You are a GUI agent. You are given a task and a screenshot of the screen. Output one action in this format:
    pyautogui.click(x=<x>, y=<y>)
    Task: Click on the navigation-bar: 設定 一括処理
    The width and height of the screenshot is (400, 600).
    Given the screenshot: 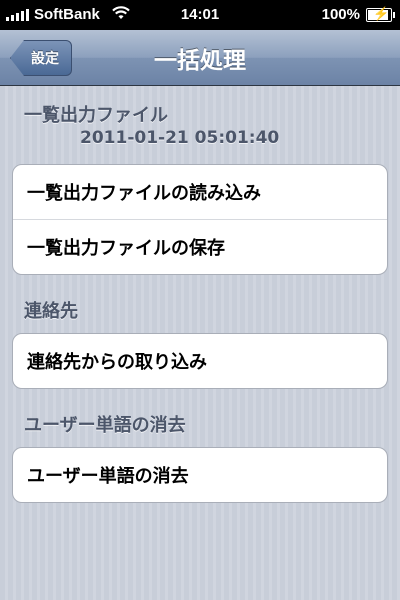 What is the action you would take?
    pyautogui.click(x=200, y=58)
    